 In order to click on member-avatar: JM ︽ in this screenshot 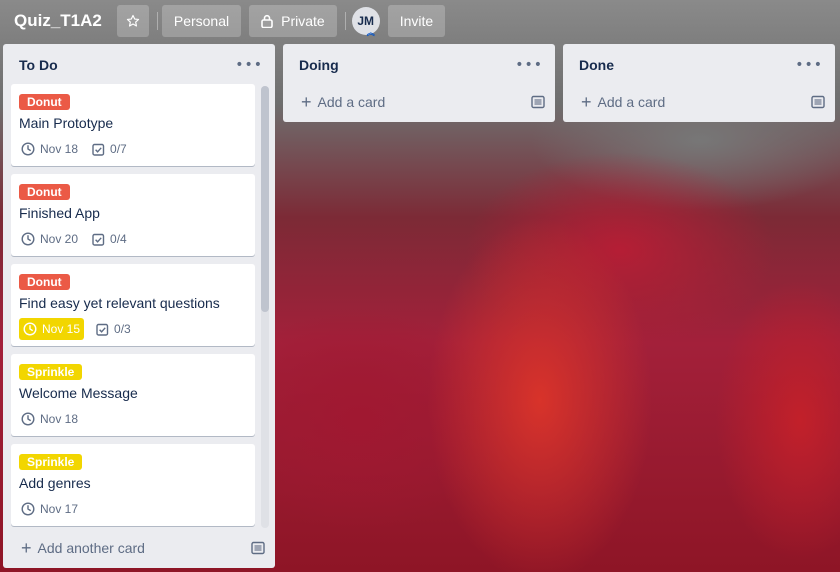, I will do `click(365, 22)`.